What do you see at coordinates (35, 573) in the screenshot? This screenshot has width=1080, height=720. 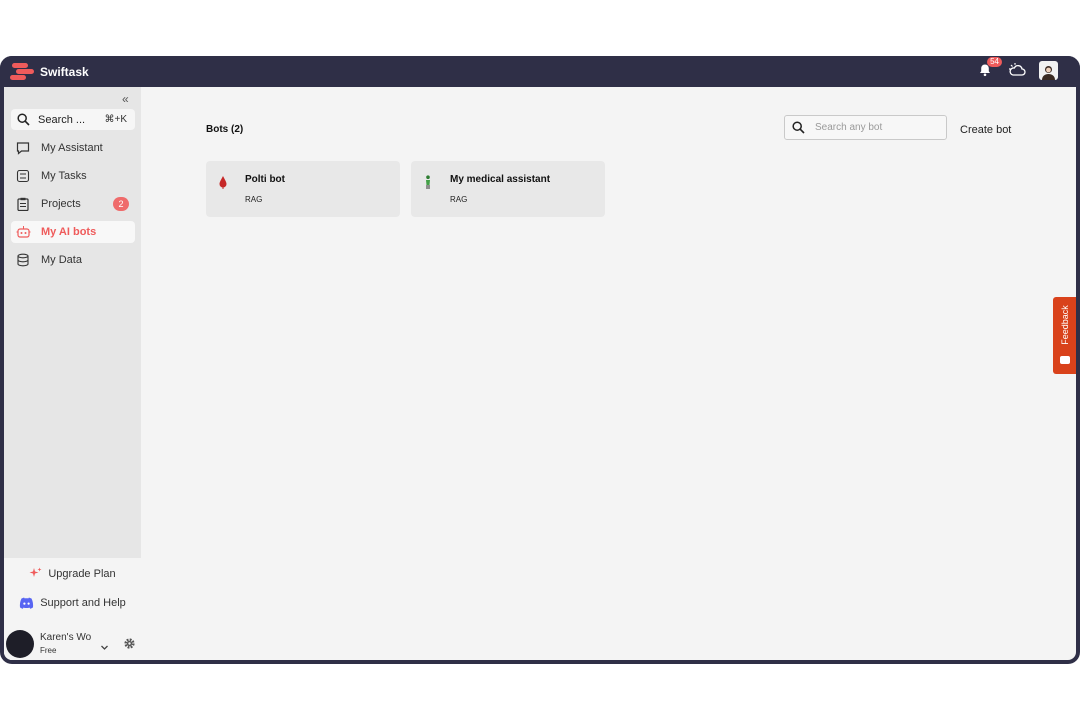 I see `sparkle-icon` at bounding box center [35, 573].